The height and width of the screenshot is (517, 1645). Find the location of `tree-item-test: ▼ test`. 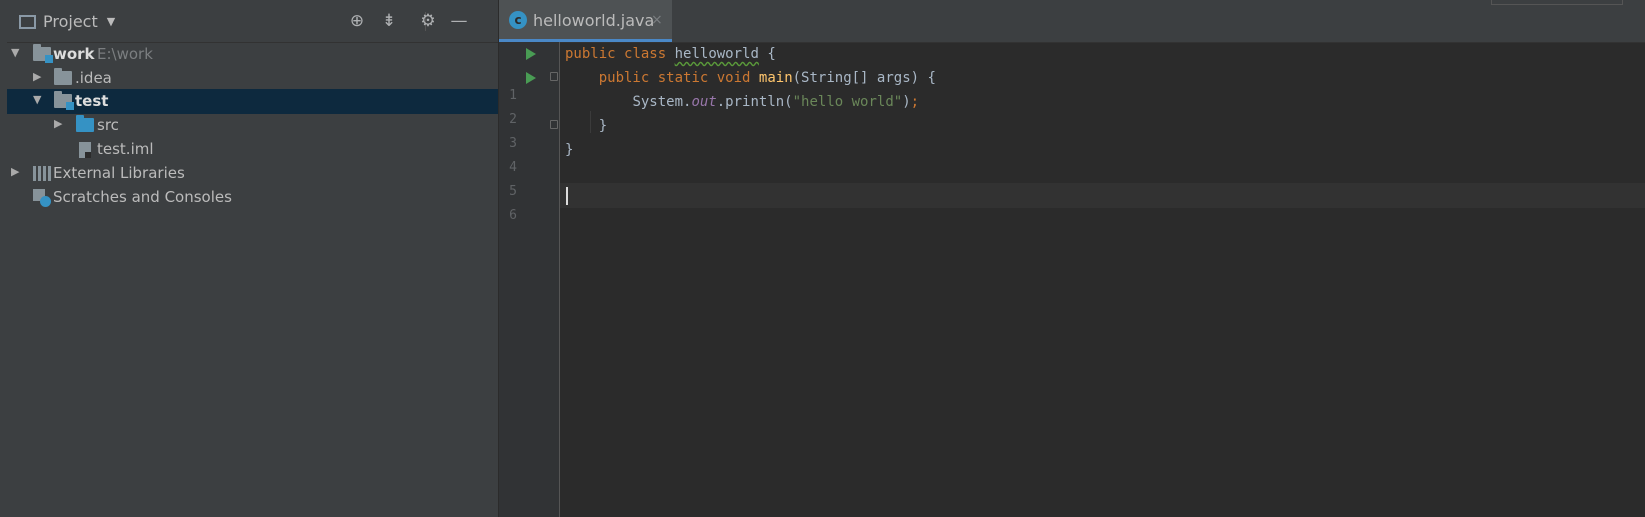

tree-item-test: ▼ test is located at coordinates (252, 101).